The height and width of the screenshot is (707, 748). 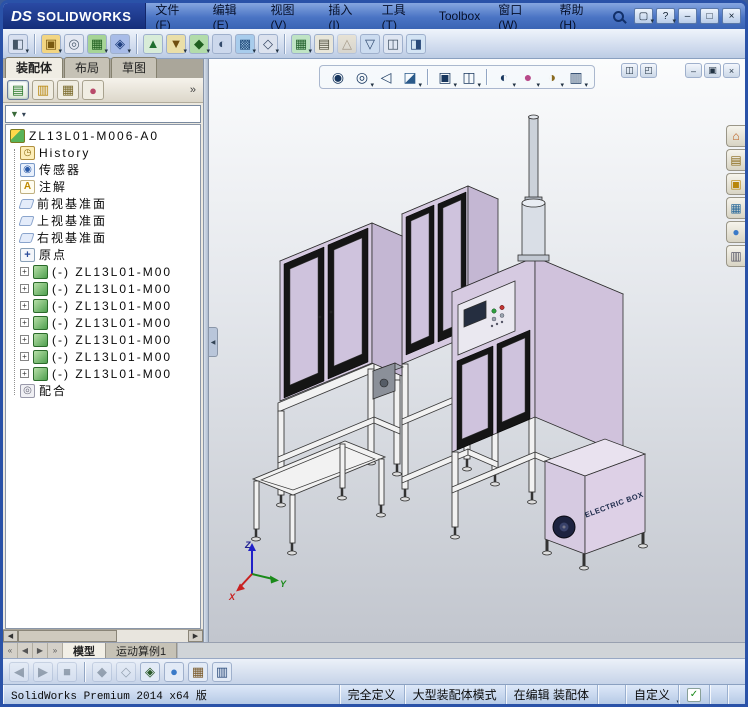 What do you see at coordinates (301, 44) in the screenshot?
I see `linear-component-pattern-icon: ▦` at bounding box center [301, 44].